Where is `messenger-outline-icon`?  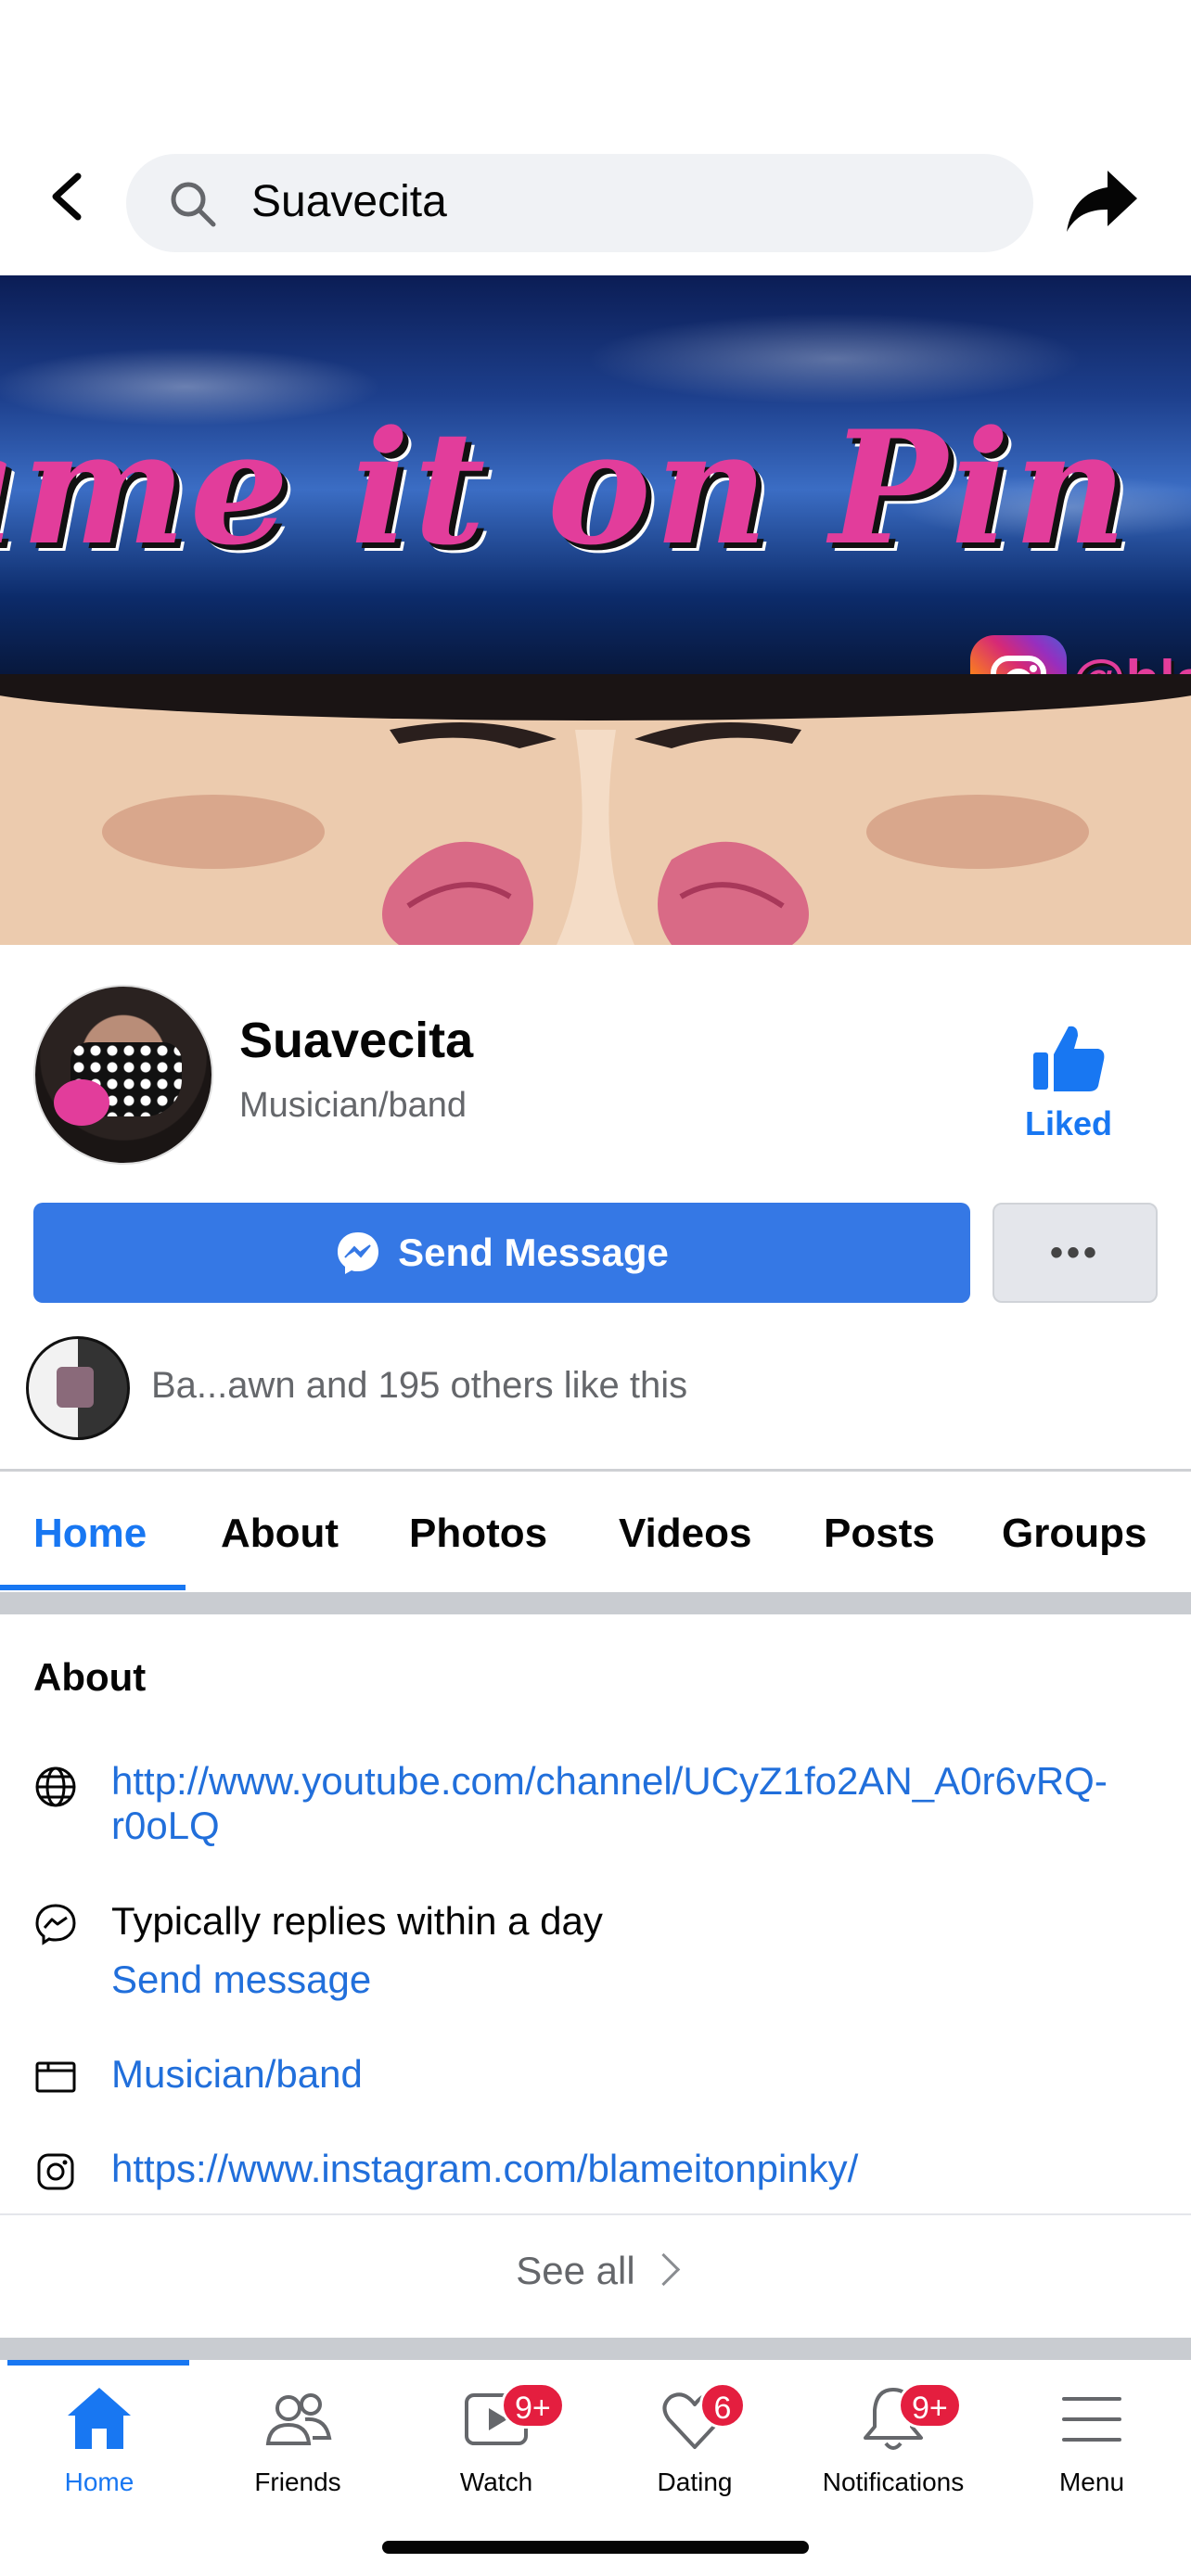
messenger-outline-icon is located at coordinates (55, 1925).